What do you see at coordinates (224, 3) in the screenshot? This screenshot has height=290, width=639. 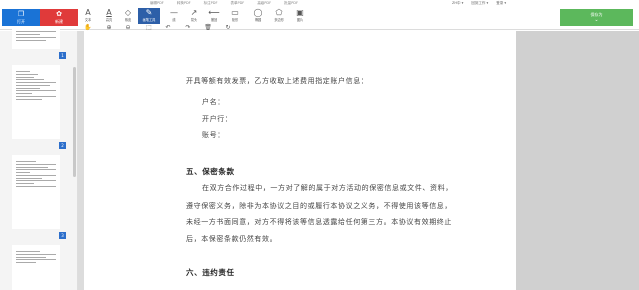 I see `main-menu: 编辑PDF 转换PDF 标注PDF 表单PDF 高级PDF 批量PDF` at bounding box center [224, 3].